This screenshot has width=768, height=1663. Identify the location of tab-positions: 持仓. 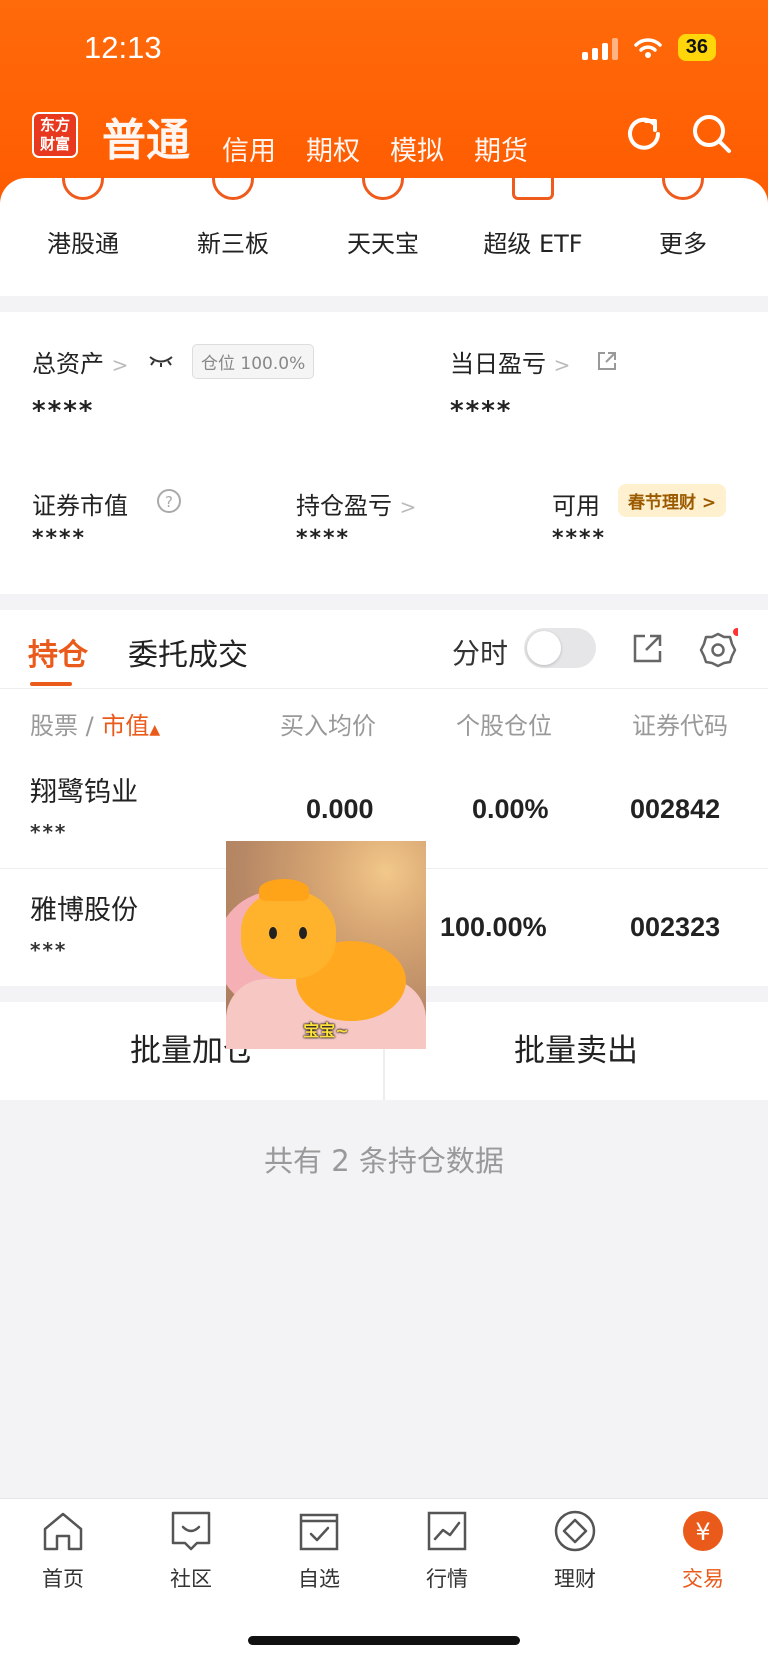
(58, 652).